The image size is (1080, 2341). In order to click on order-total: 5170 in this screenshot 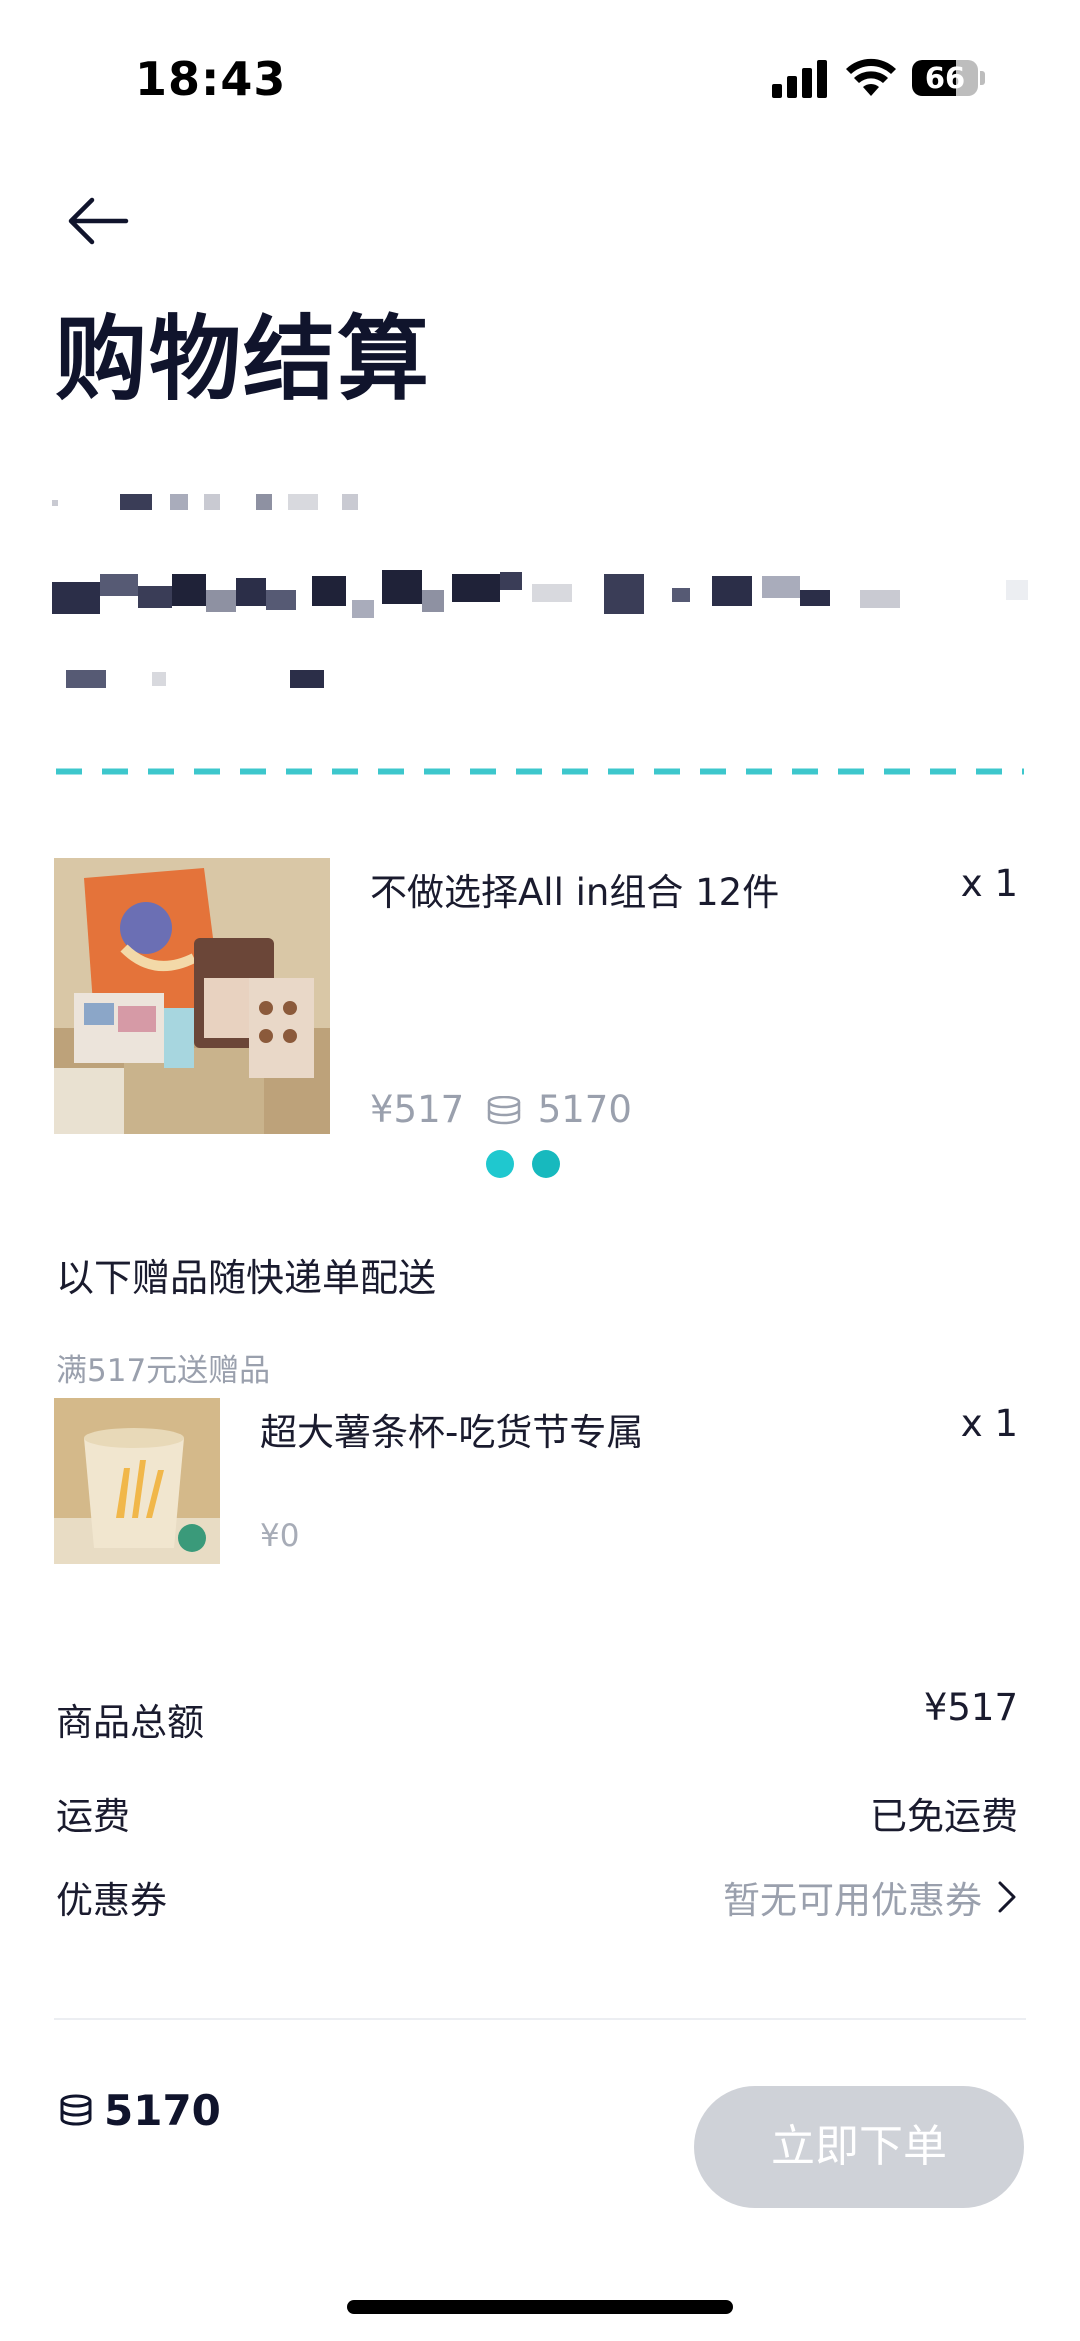, I will do `click(139, 2110)`.